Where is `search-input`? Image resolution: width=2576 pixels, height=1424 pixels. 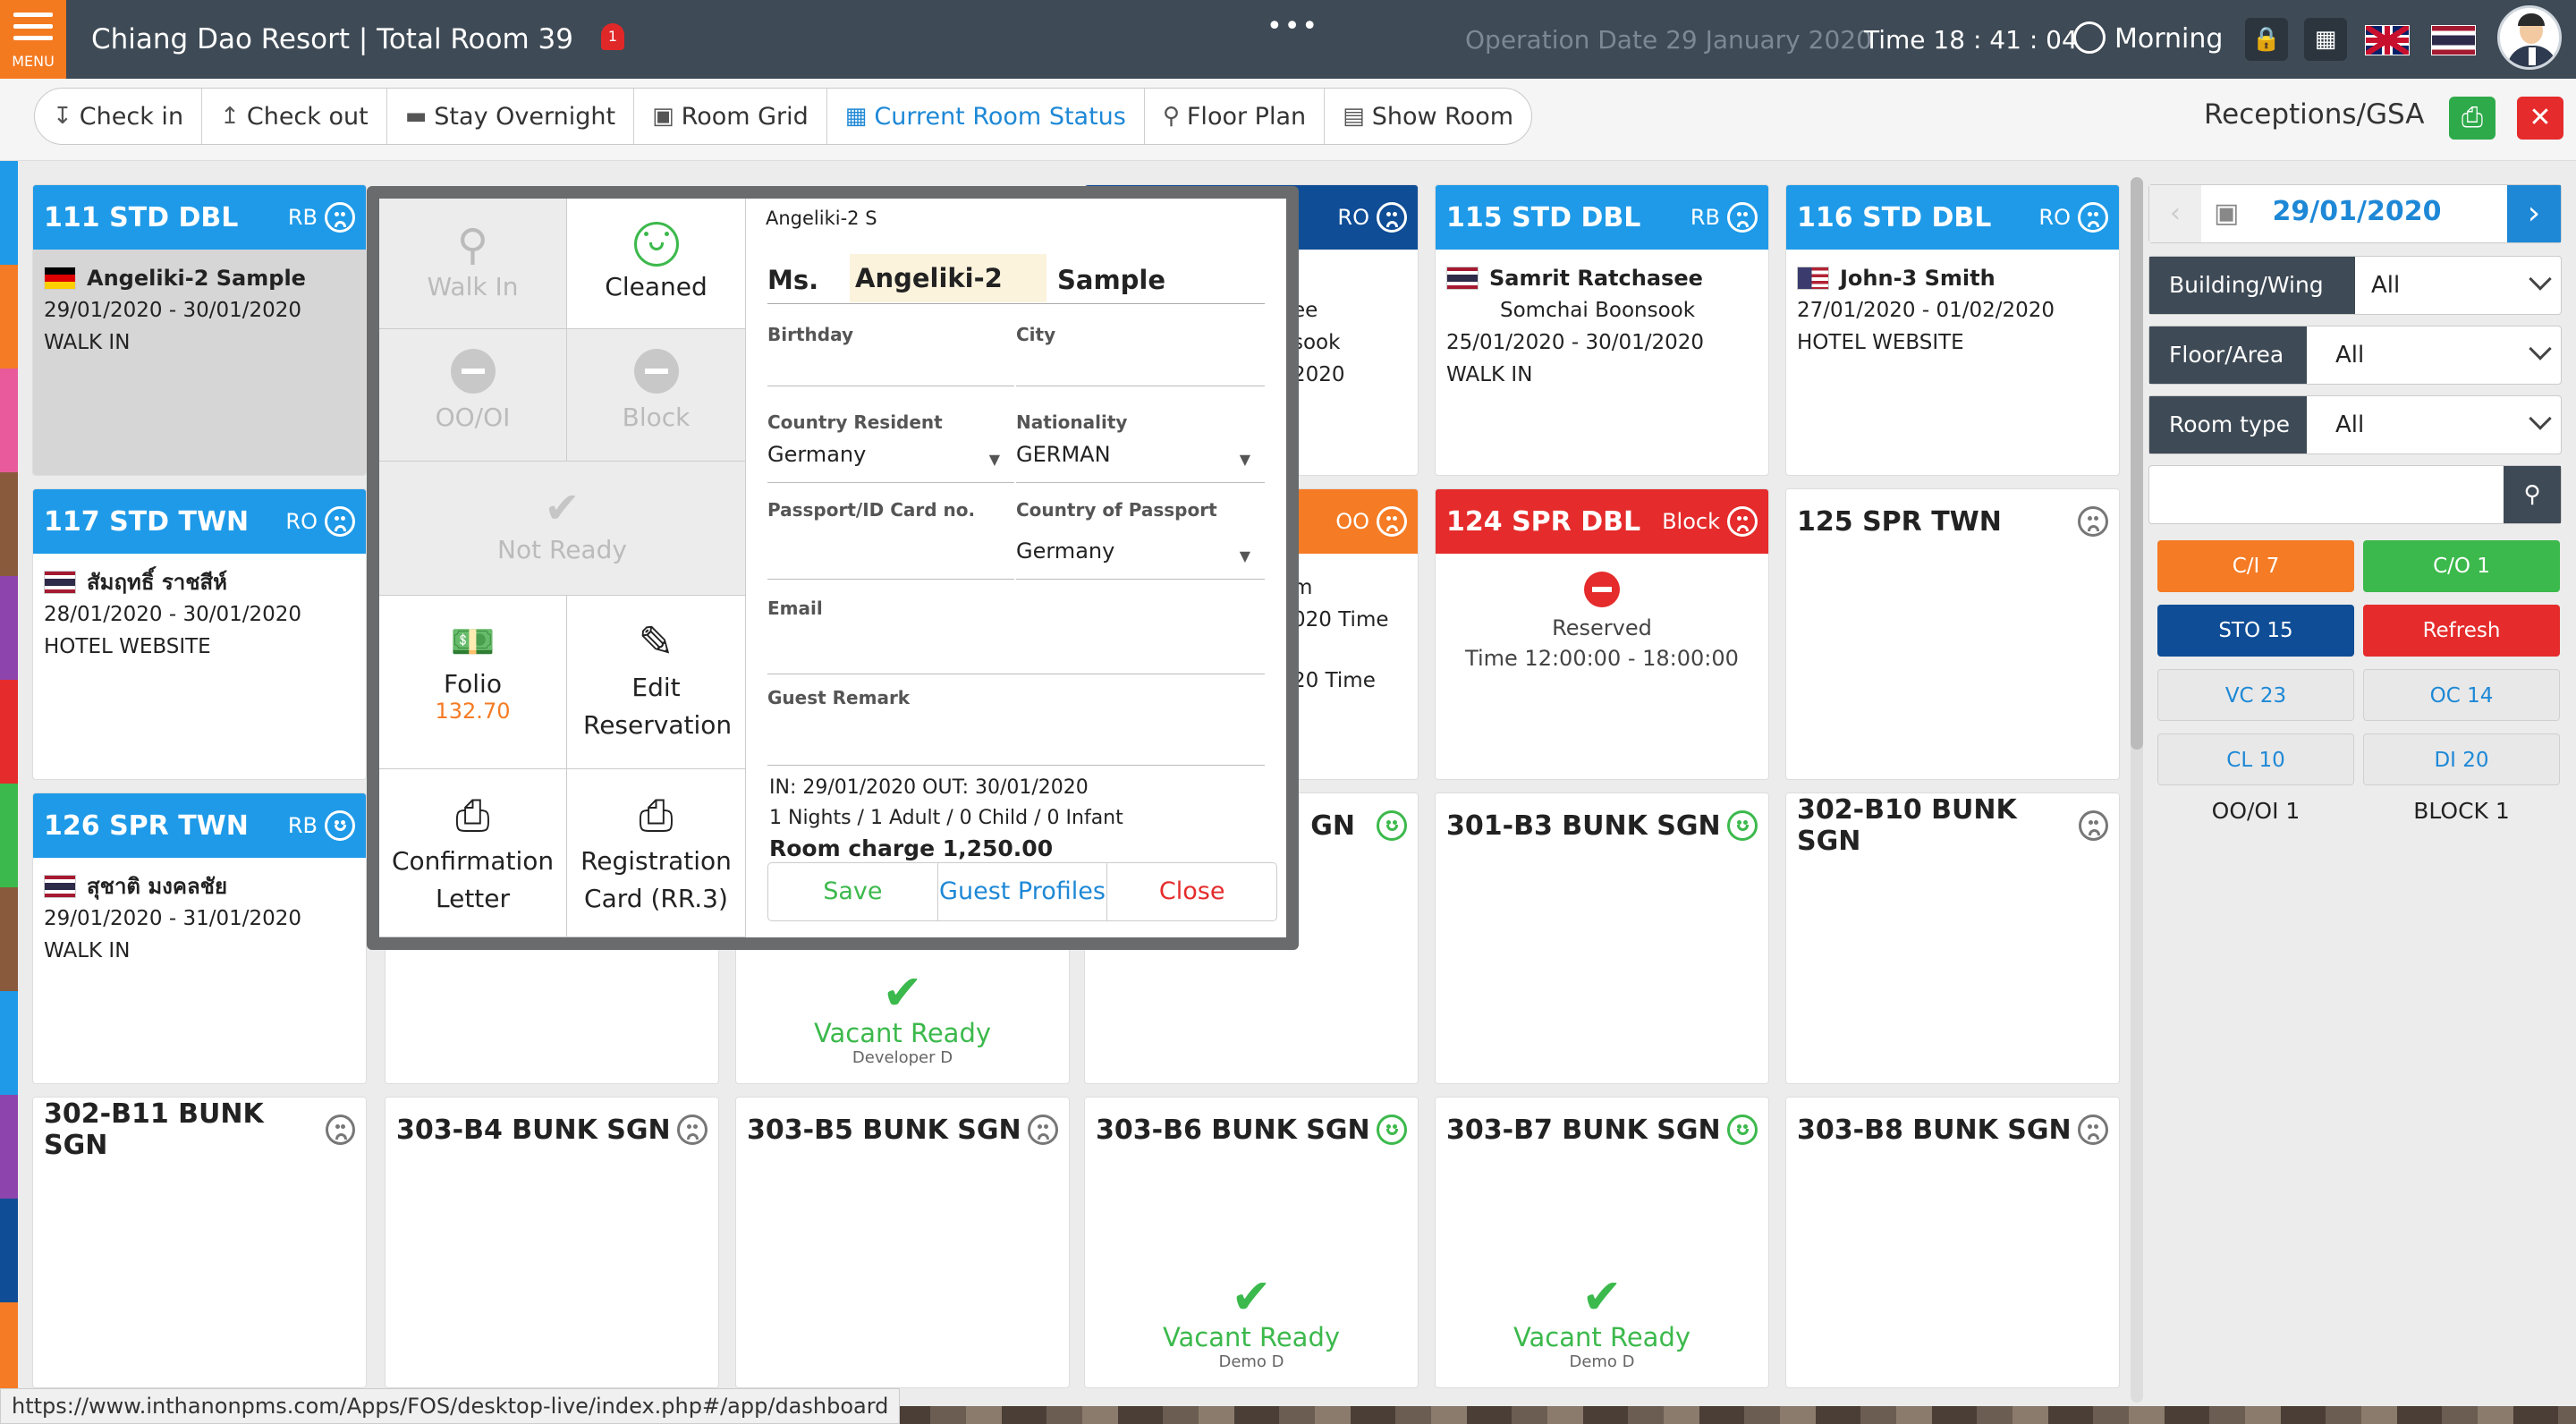
search-input is located at coordinates (2326, 494).